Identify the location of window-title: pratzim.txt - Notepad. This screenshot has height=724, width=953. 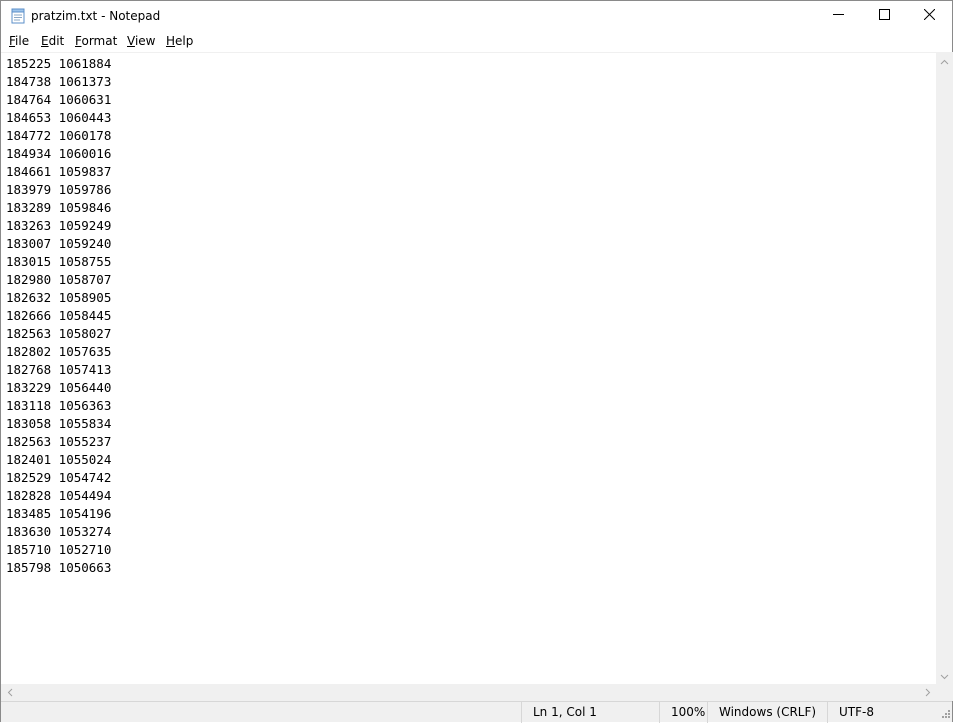
(96, 16).